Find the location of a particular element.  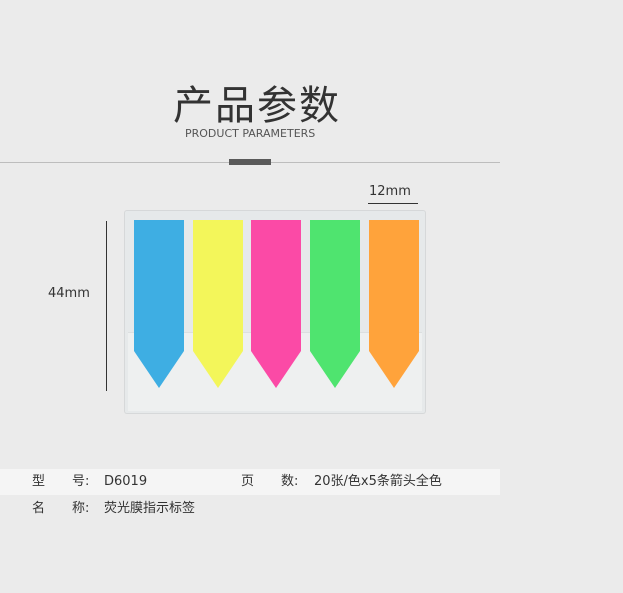

model-value: D6019 is located at coordinates (126, 481).